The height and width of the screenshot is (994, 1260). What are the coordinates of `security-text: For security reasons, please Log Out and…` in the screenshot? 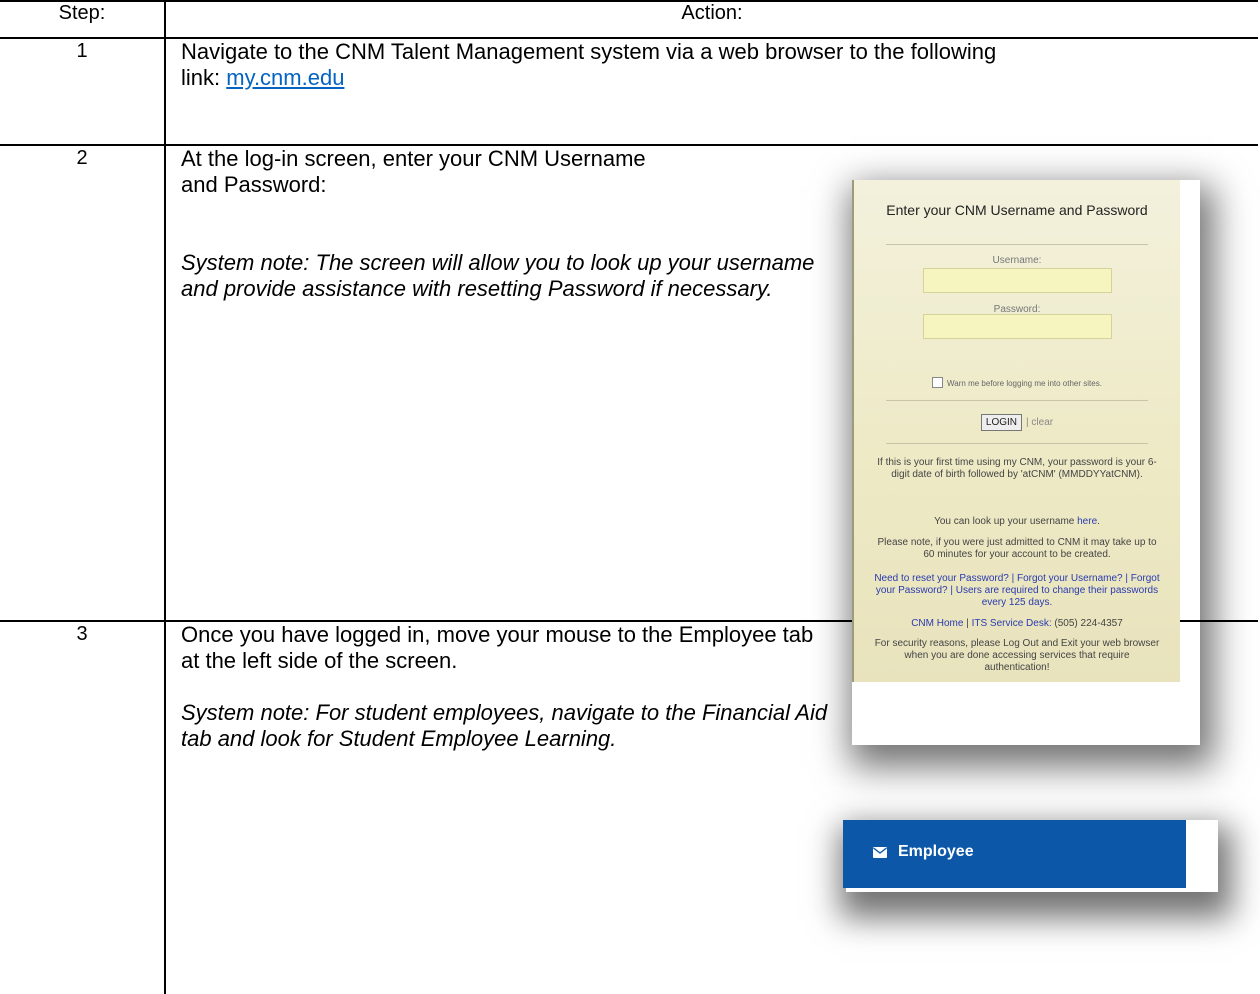 It's located at (1017, 655).